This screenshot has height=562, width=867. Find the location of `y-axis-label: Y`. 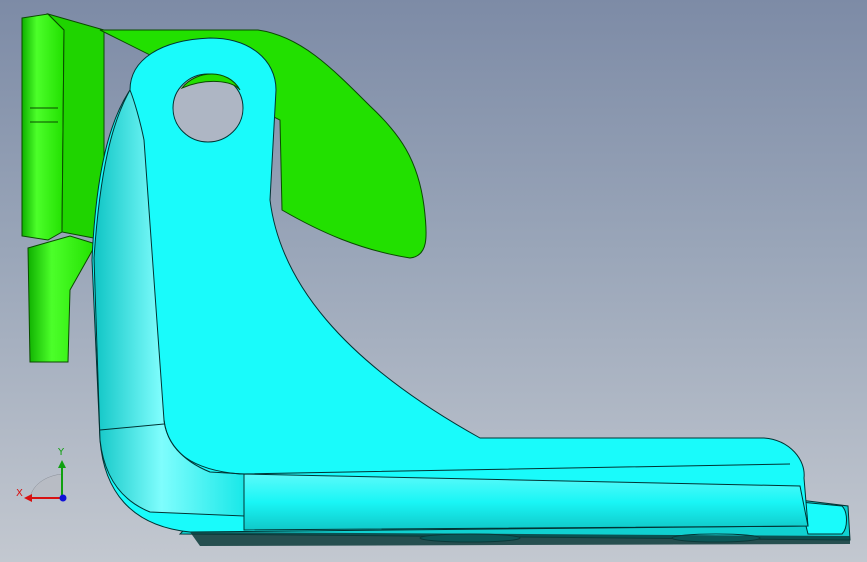

y-axis-label: Y is located at coordinates (61, 452).